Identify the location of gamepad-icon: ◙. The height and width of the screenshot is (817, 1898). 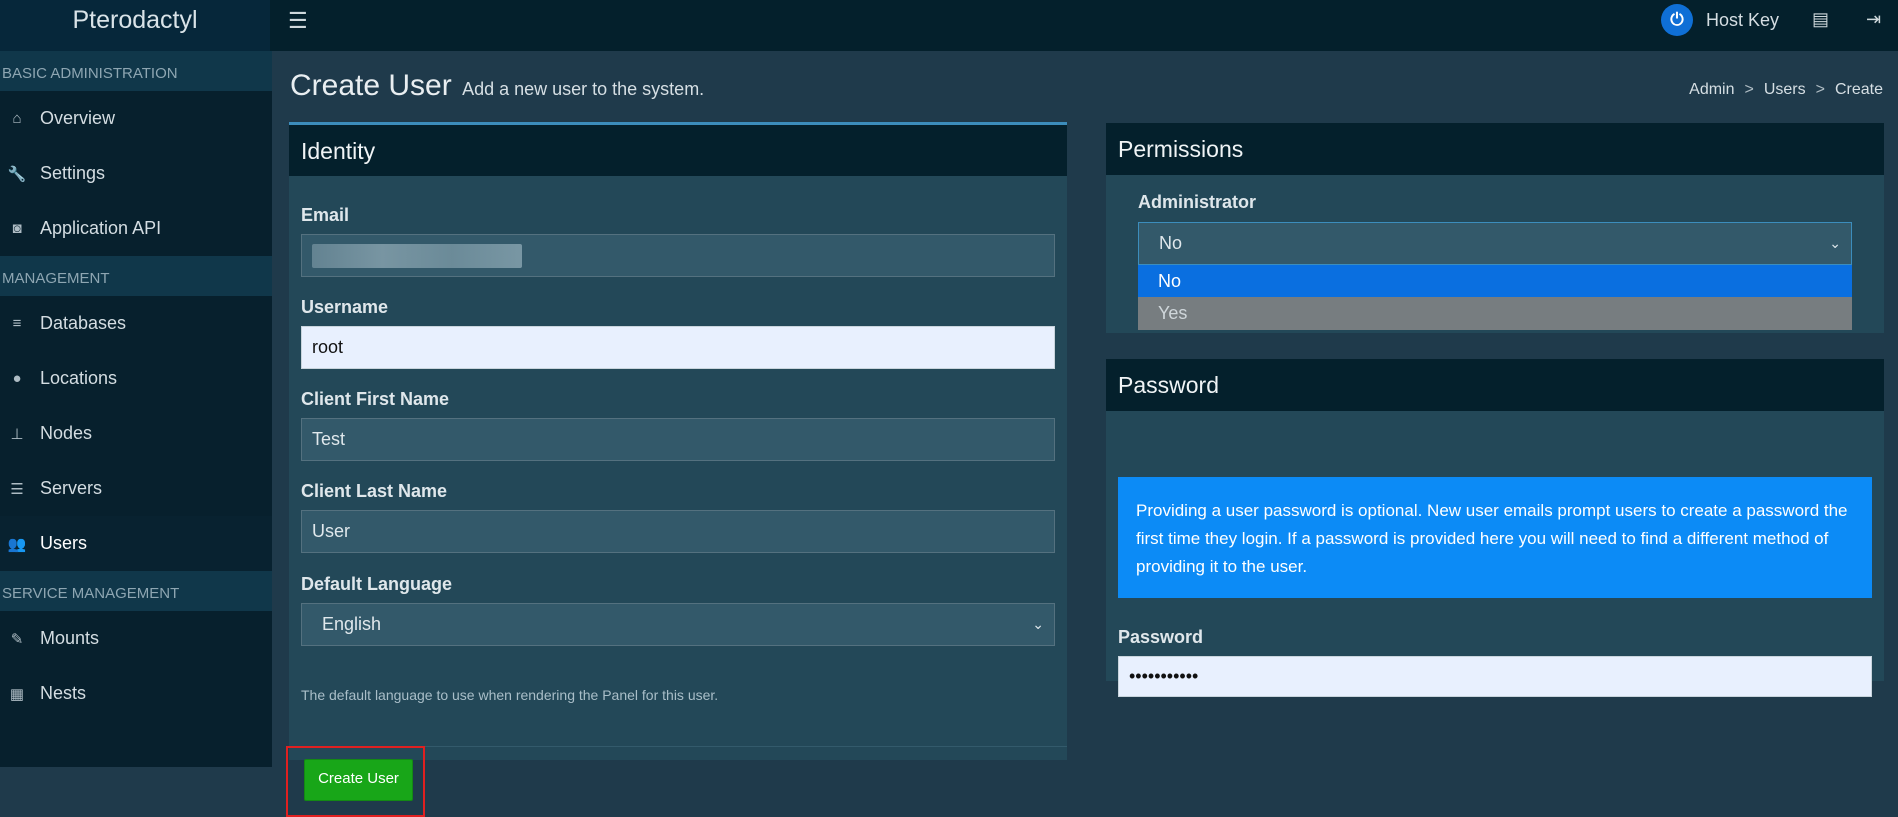
(17, 228).